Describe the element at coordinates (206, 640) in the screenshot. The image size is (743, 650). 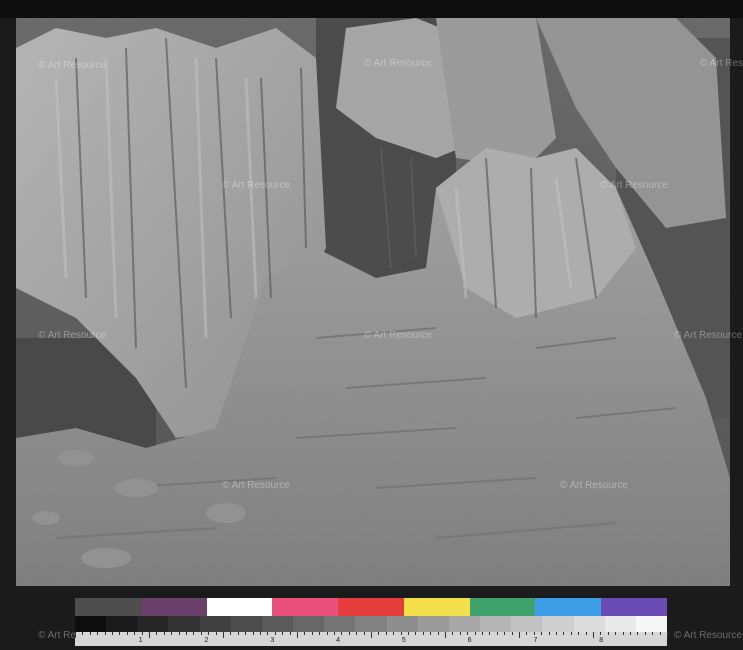
I see `ruler-number: 2` at that location.